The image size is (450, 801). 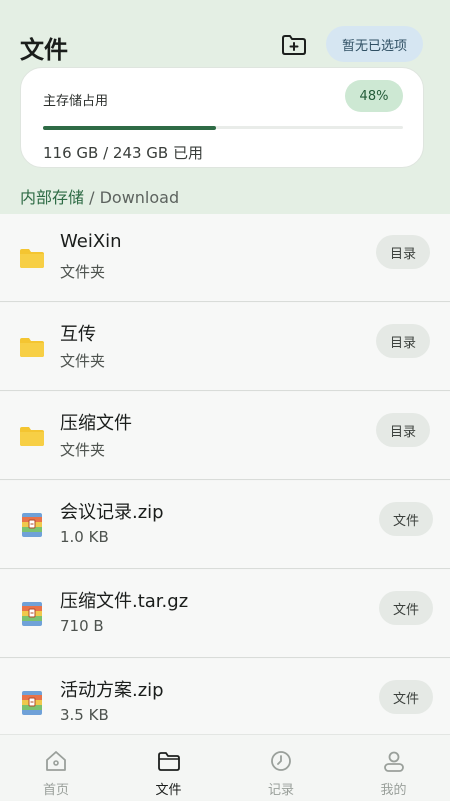 I want to click on clock-icon, so click(x=281, y=761).